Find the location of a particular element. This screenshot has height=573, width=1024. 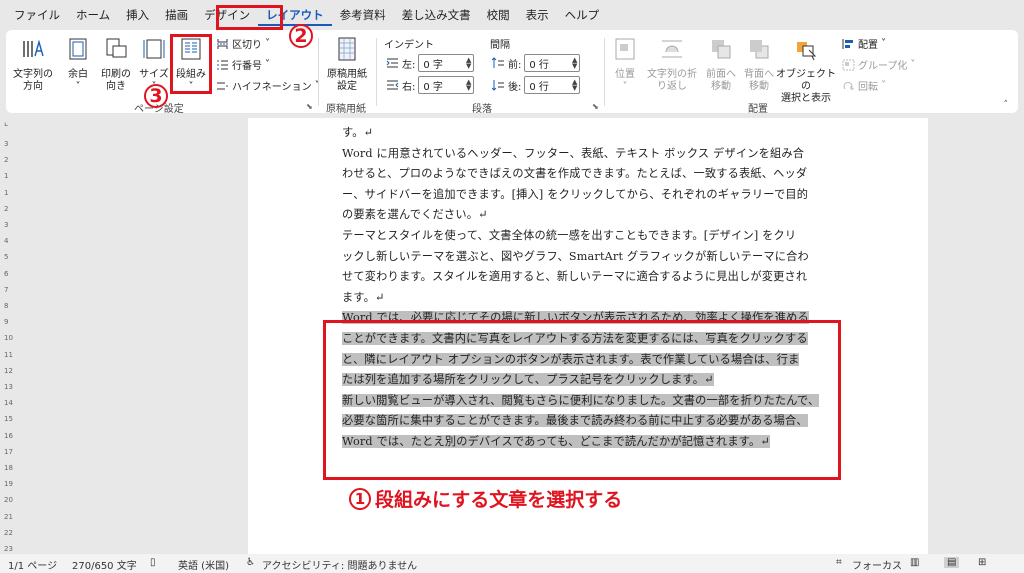

breaks-button: 区切り ˅ is located at coordinates (243, 43).